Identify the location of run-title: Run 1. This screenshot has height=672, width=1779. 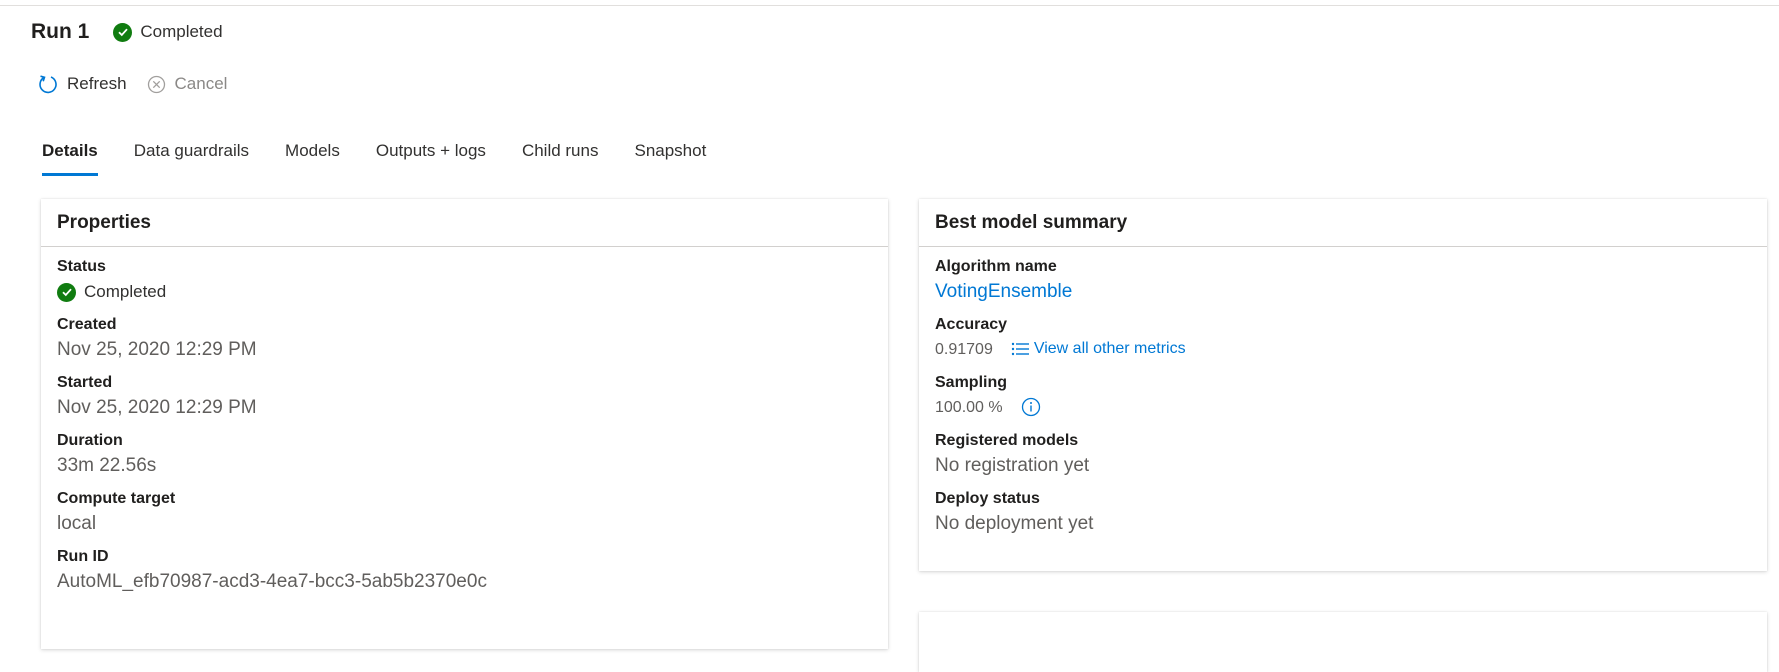
(60, 31).